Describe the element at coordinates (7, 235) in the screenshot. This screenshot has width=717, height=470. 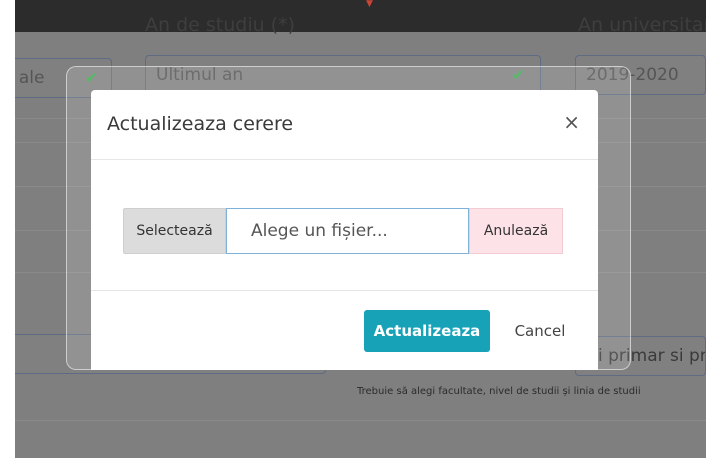
I see `left-edge` at that location.